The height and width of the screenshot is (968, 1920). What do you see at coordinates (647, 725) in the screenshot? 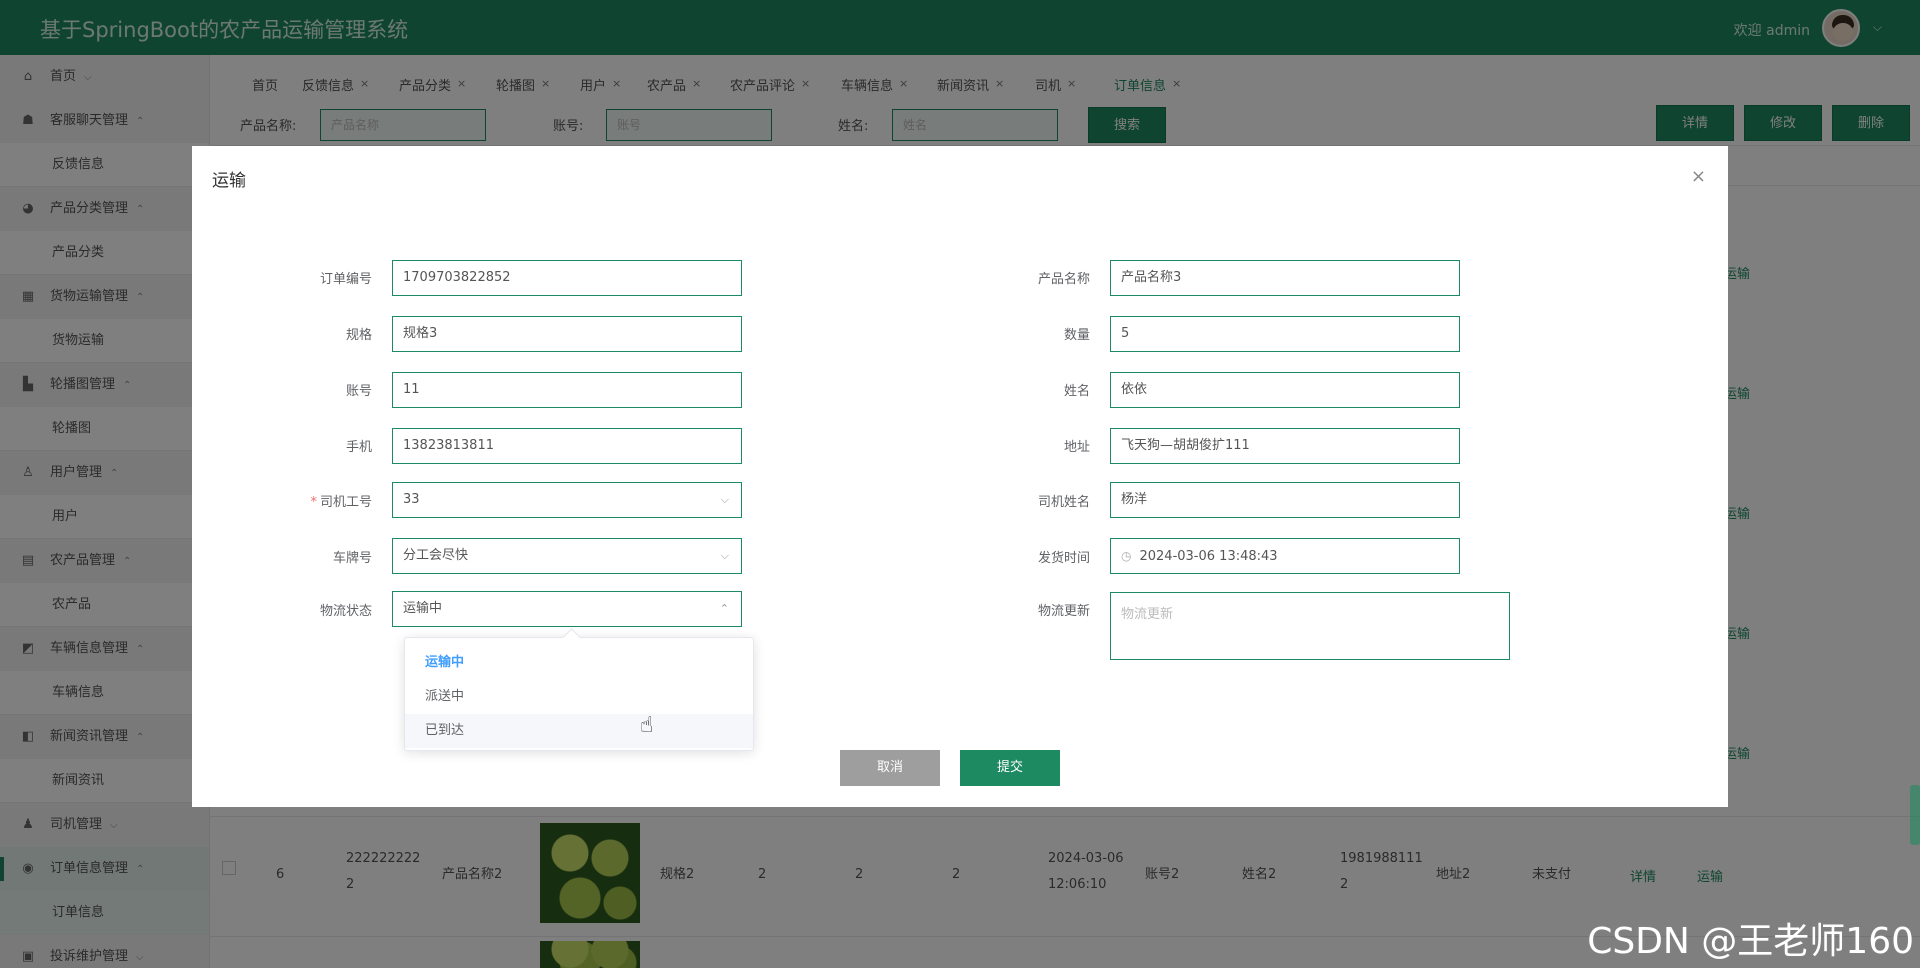
I see `hand-pointer-icon: ☝` at bounding box center [647, 725].